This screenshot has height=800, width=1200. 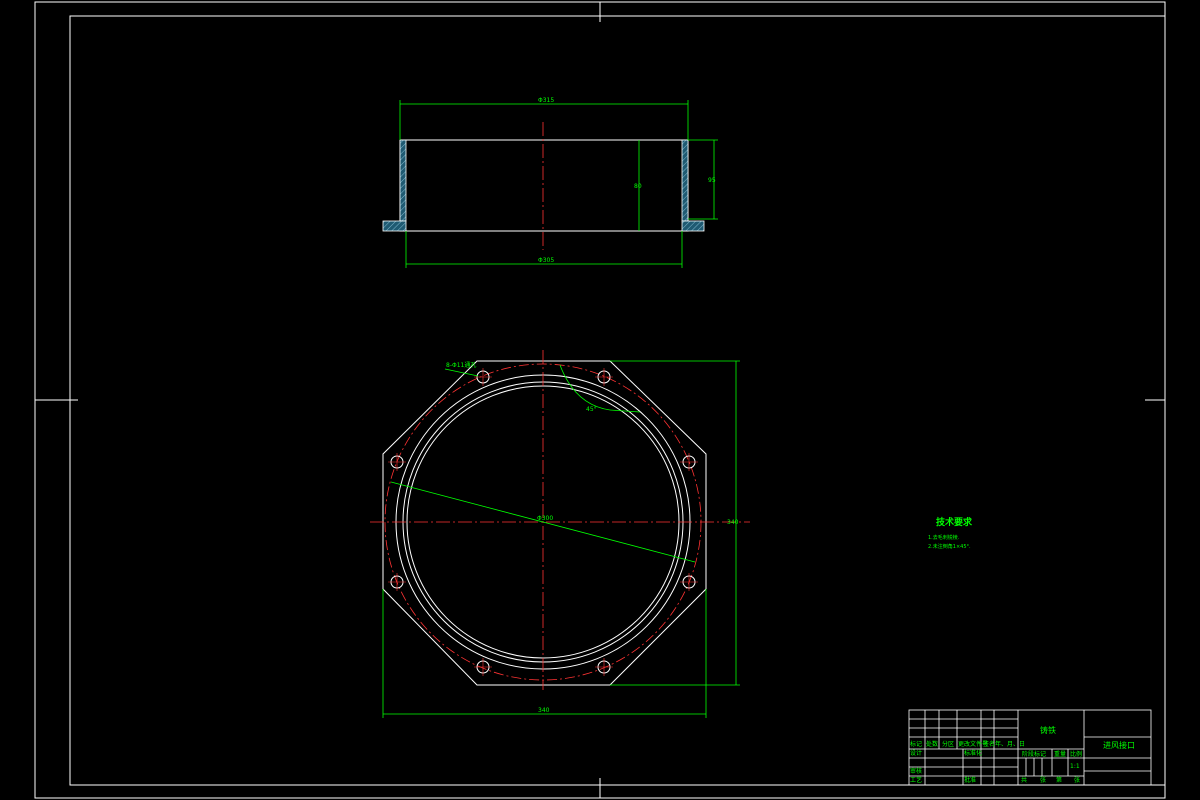 I want to click on dim-inner-height: 80, so click(x=638, y=186).